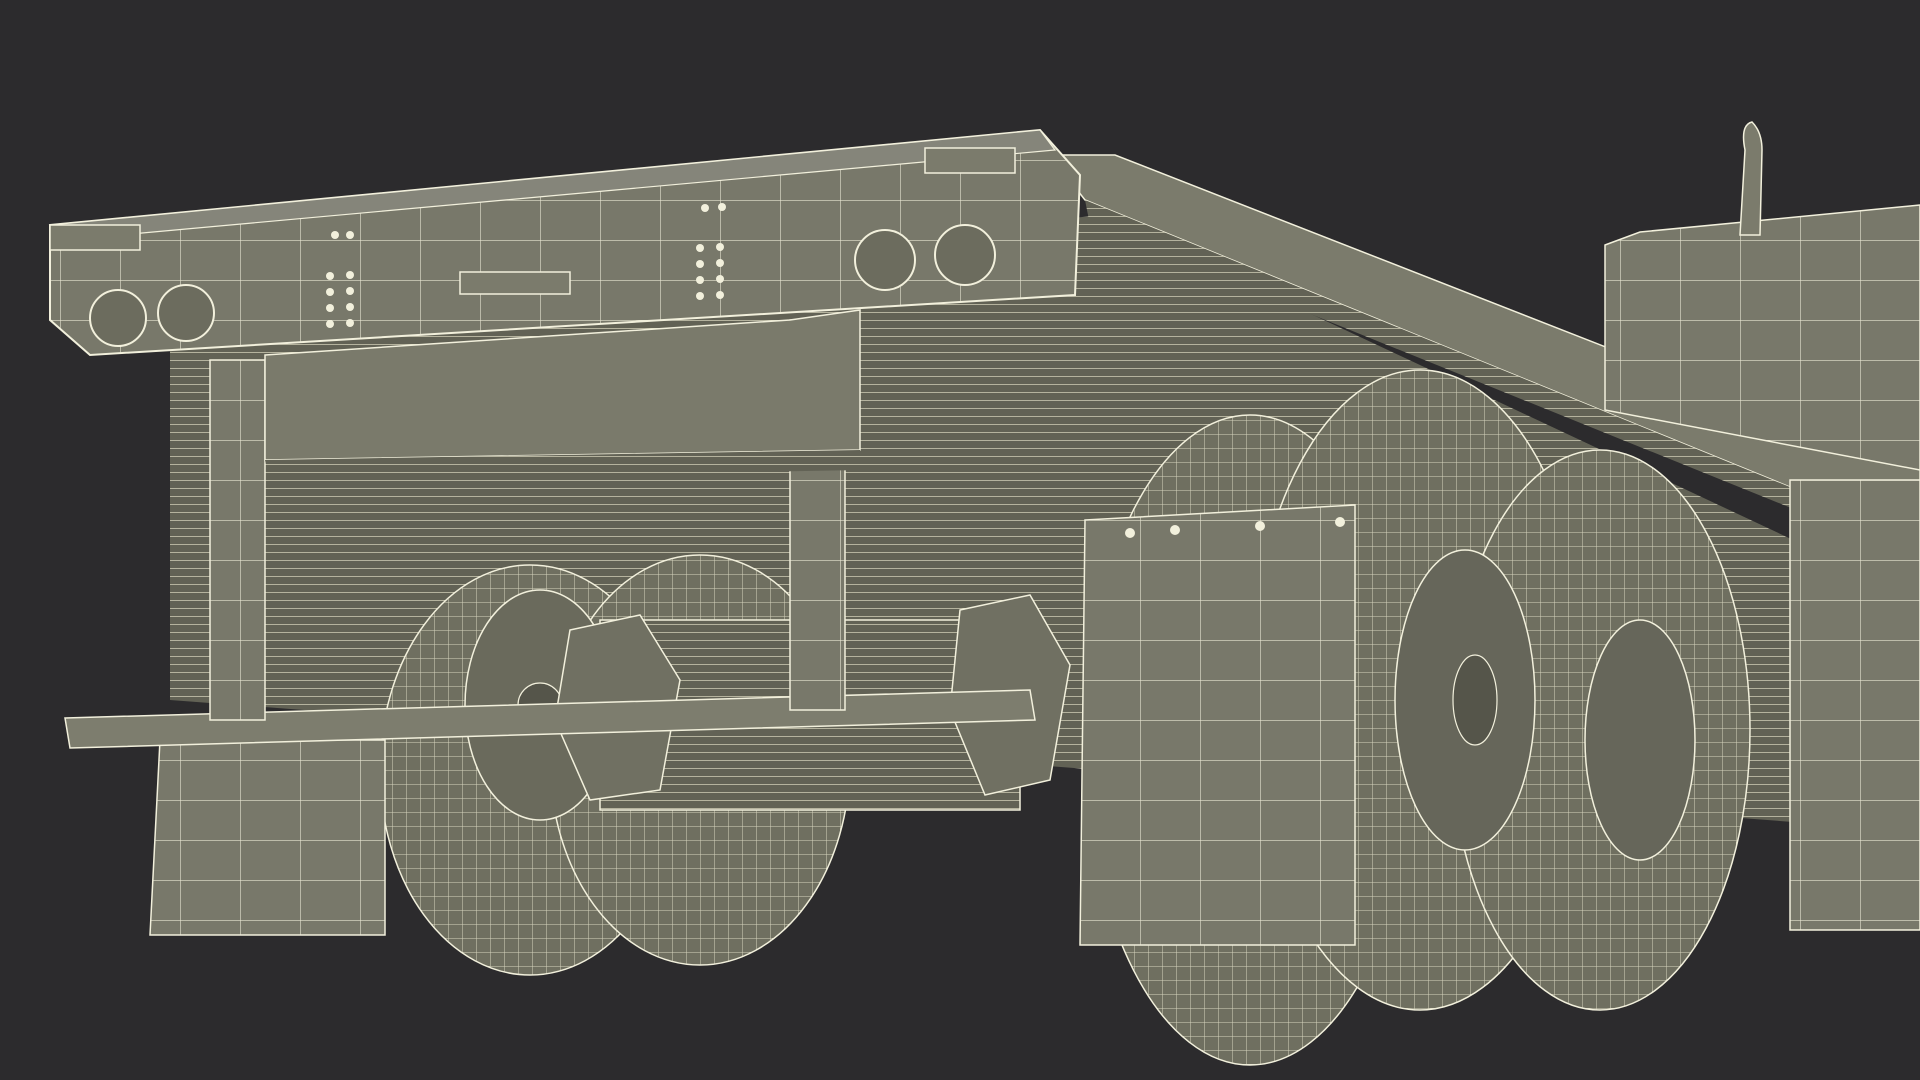  What do you see at coordinates (118, 318) in the screenshot?
I see `tail-light-left-outer` at bounding box center [118, 318].